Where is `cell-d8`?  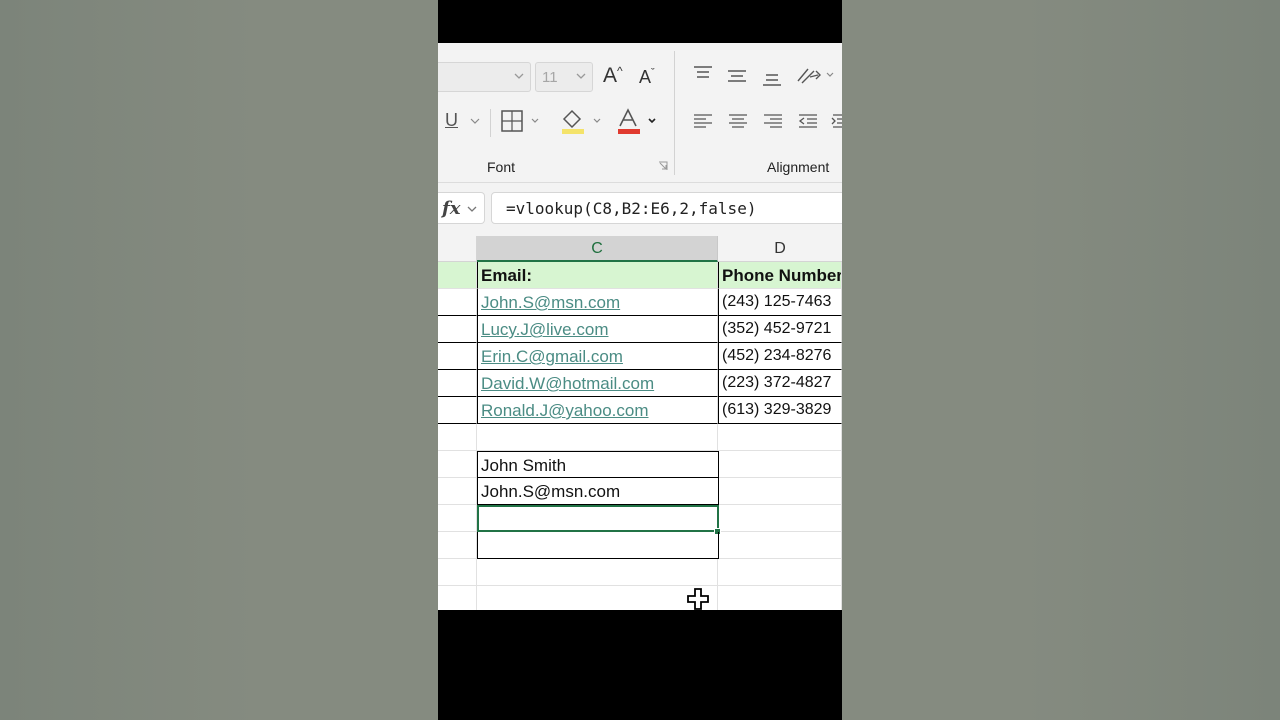
cell-d8 is located at coordinates (780, 464).